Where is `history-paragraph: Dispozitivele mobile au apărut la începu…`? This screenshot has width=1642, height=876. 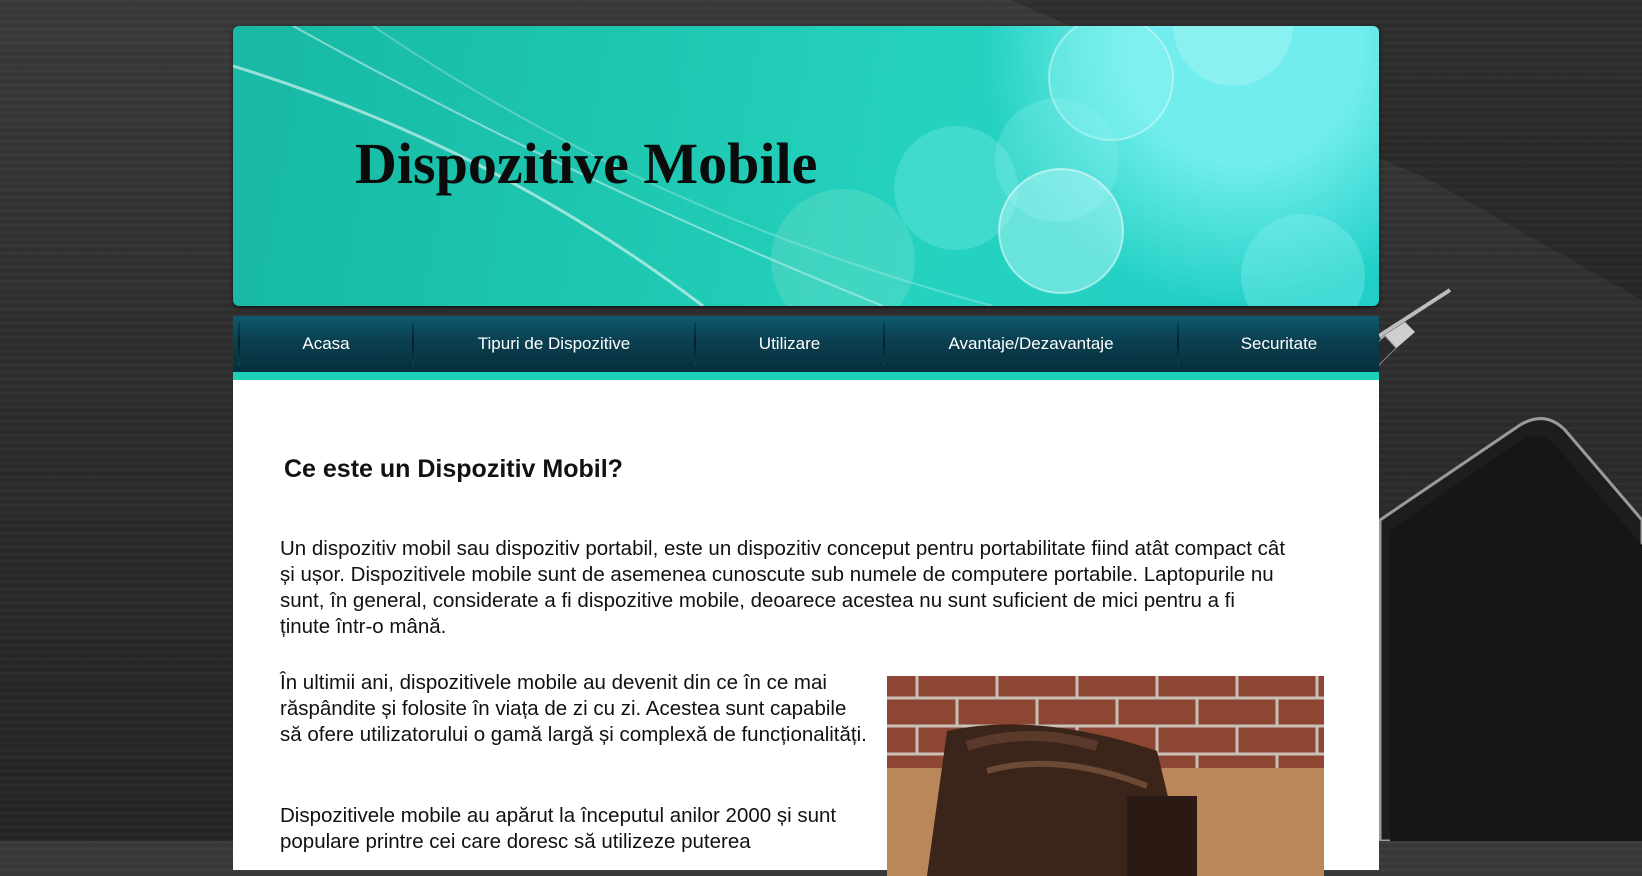 history-paragraph: Dispozitivele mobile au apărut la începu… is located at coordinates (558, 828).